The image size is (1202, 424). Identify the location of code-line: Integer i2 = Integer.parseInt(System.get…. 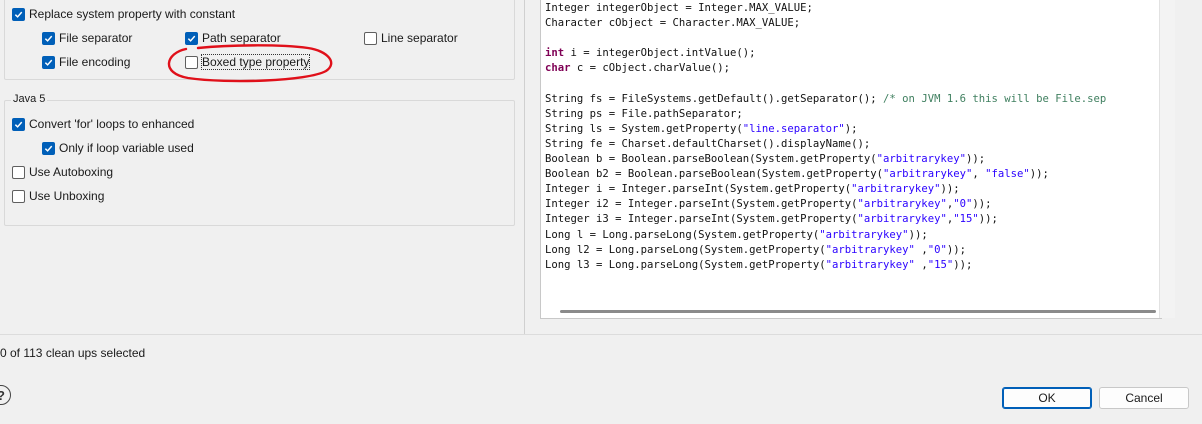
(768, 204).